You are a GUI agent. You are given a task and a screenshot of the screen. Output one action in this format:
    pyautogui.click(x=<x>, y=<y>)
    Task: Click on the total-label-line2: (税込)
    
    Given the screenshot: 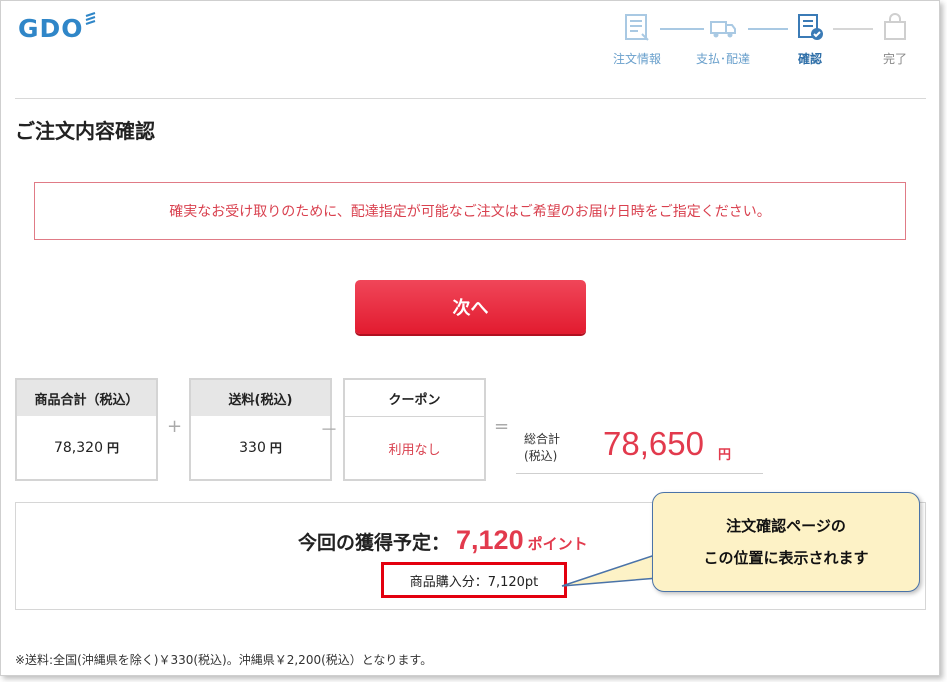 What is the action you would take?
    pyautogui.click(x=541, y=456)
    